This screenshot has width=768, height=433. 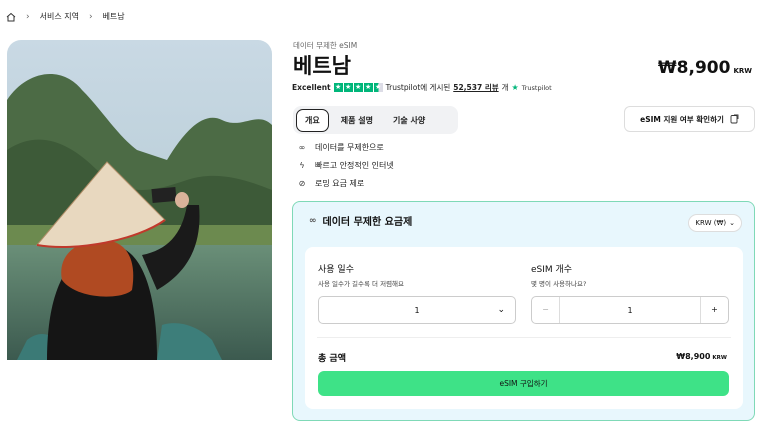 I want to click on feature-label: 빠르고 안정적인 인터넷, so click(x=354, y=165).